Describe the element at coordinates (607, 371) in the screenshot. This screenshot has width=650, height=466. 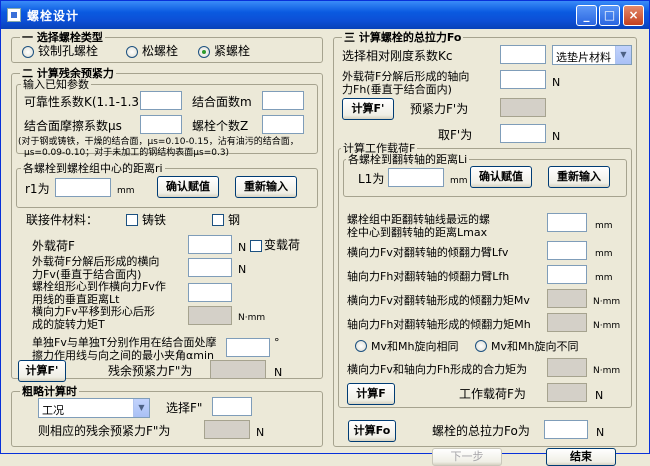
I see `resultant-moment-unit: N·mm` at that location.